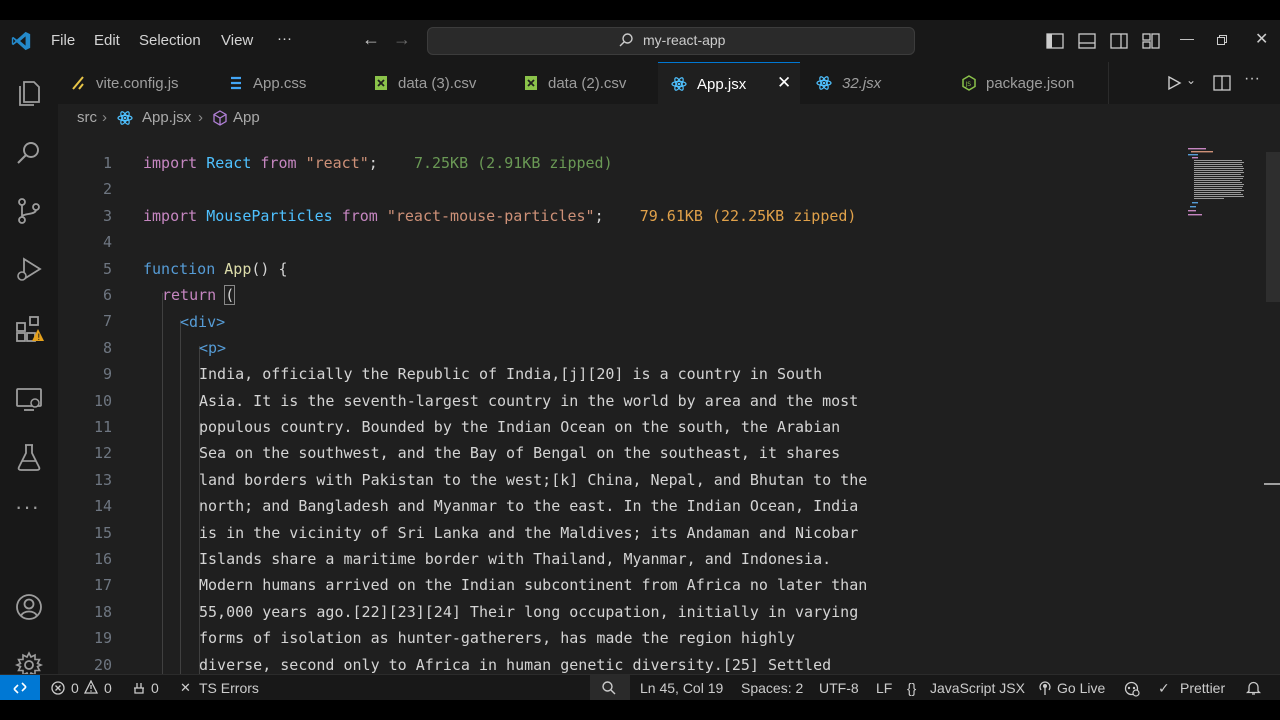 This screenshot has height=720, width=1280. Describe the element at coordinates (1272, 484) in the screenshot. I see `scrollbar-cursor-marker` at that location.